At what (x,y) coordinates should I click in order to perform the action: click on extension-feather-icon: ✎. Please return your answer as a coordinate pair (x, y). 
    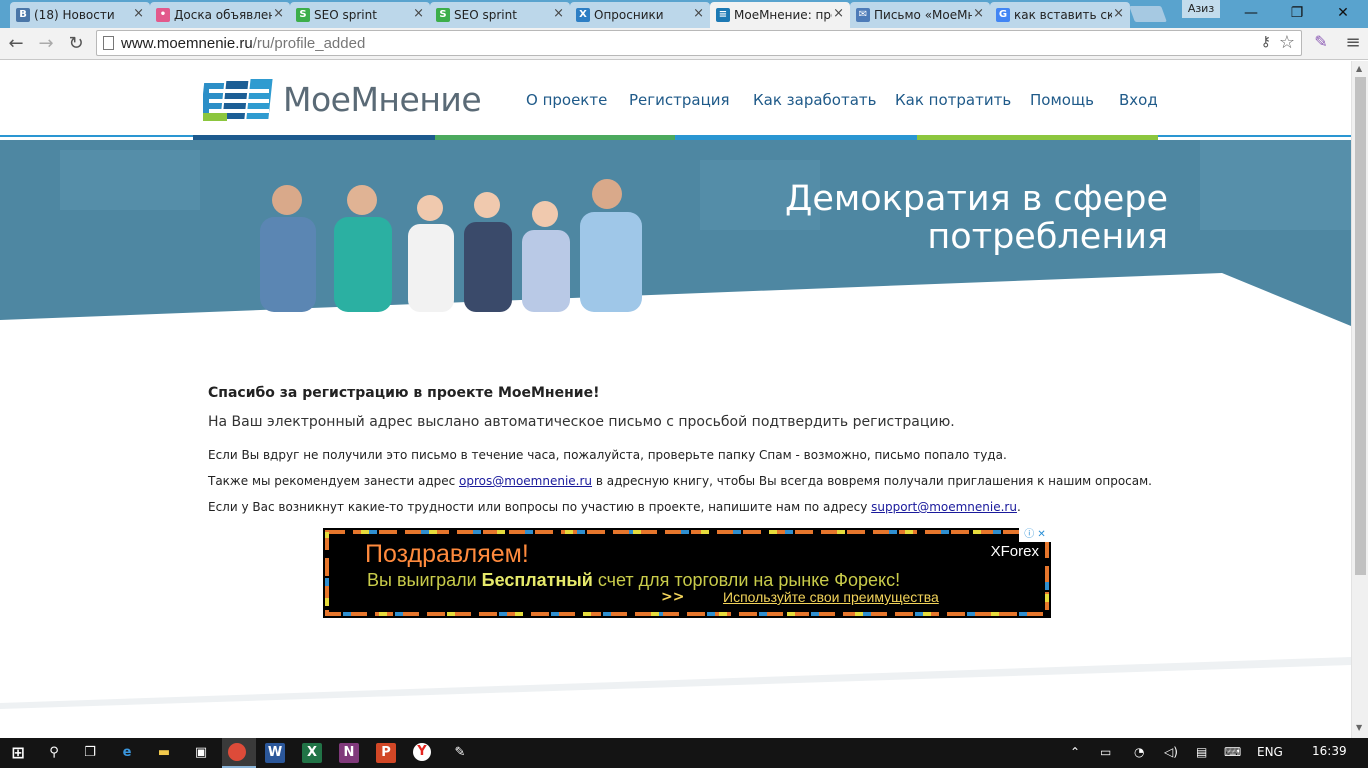
    Looking at the image, I should click on (1321, 43).